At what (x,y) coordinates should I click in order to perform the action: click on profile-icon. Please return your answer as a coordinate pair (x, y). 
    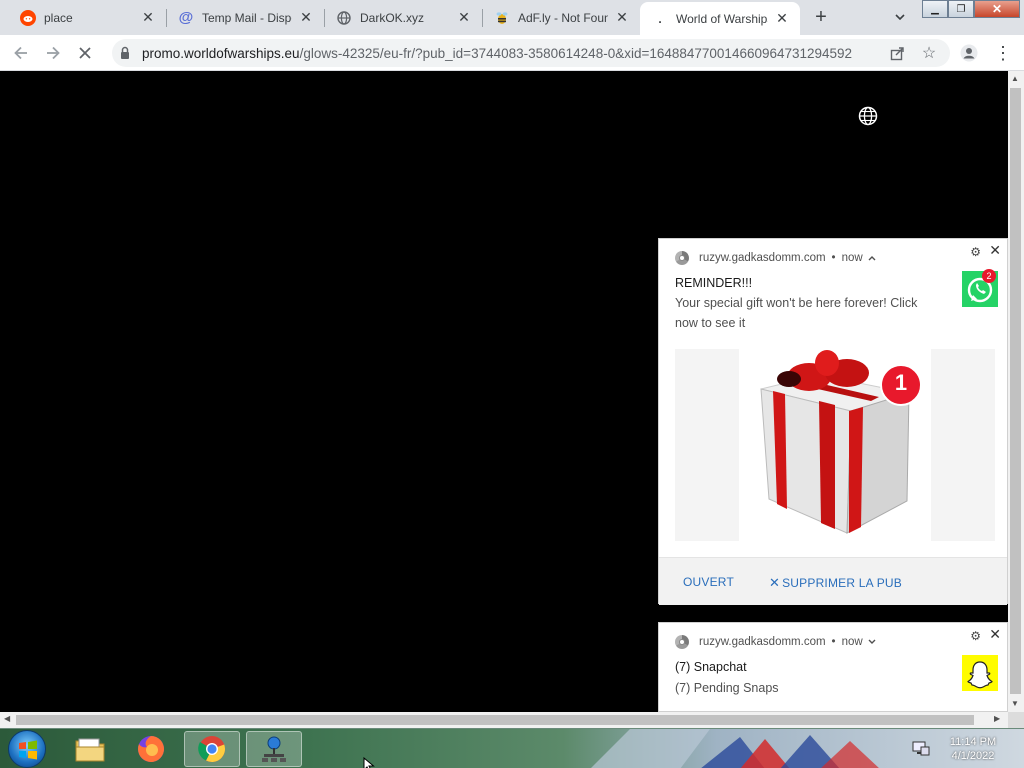
    Looking at the image, I should click on (969, 53).